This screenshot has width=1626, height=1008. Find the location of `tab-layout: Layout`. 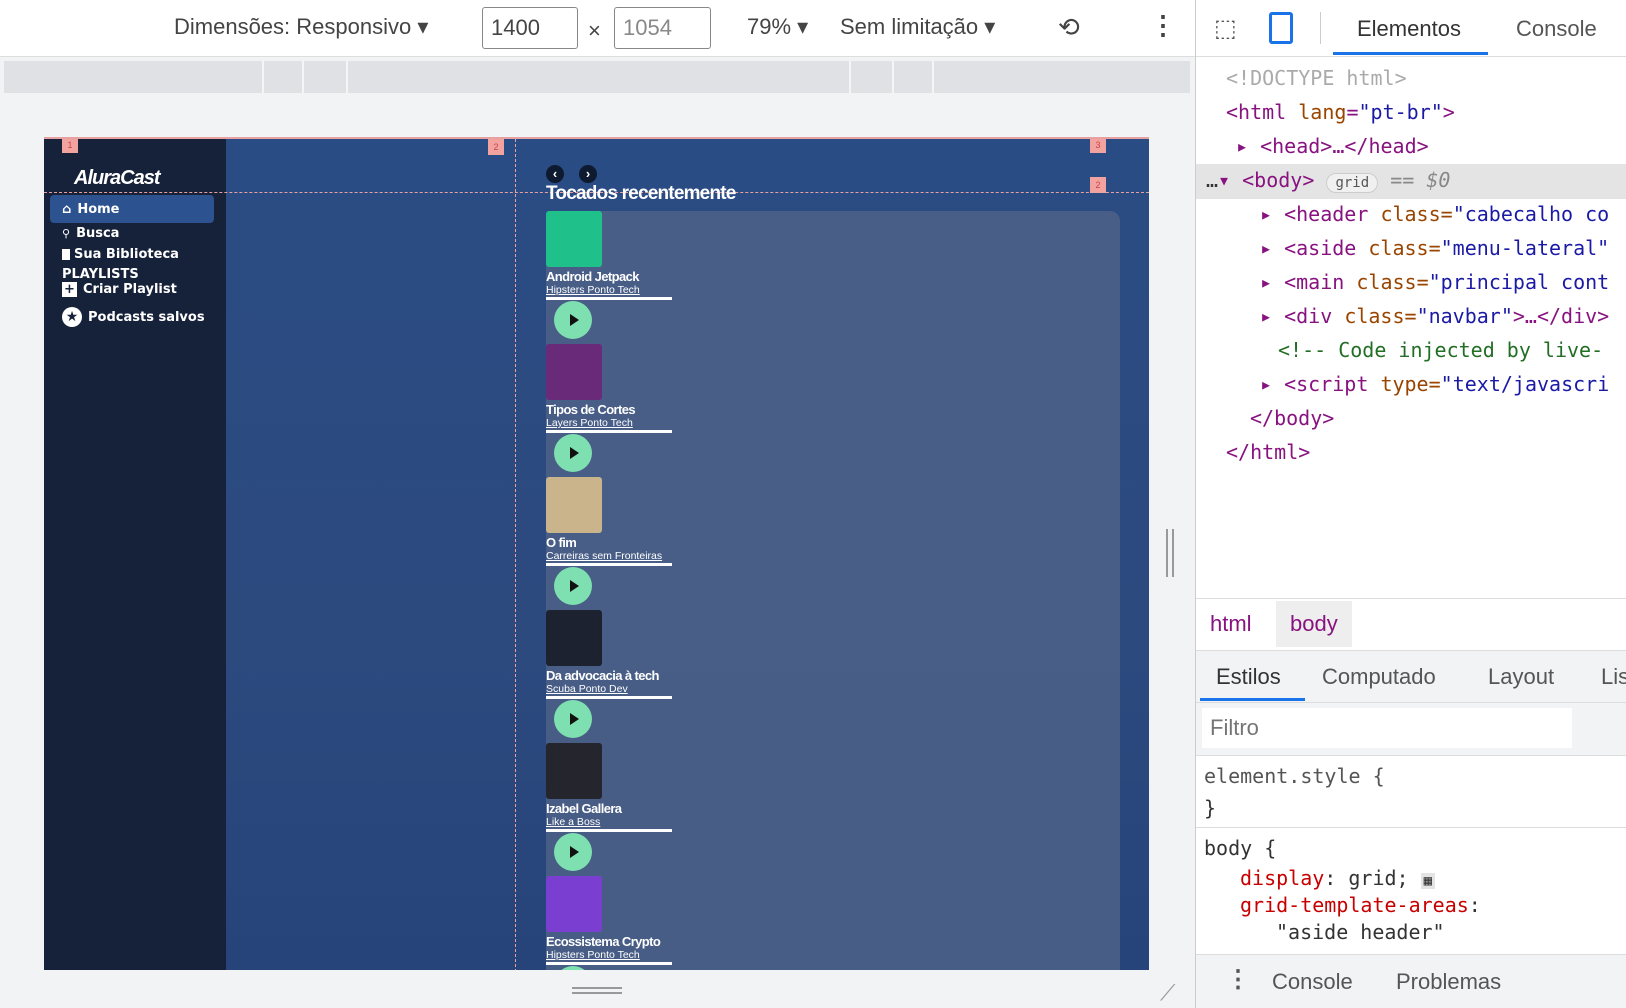

tab-layout: Layout is located at coordinates (1521, 677).